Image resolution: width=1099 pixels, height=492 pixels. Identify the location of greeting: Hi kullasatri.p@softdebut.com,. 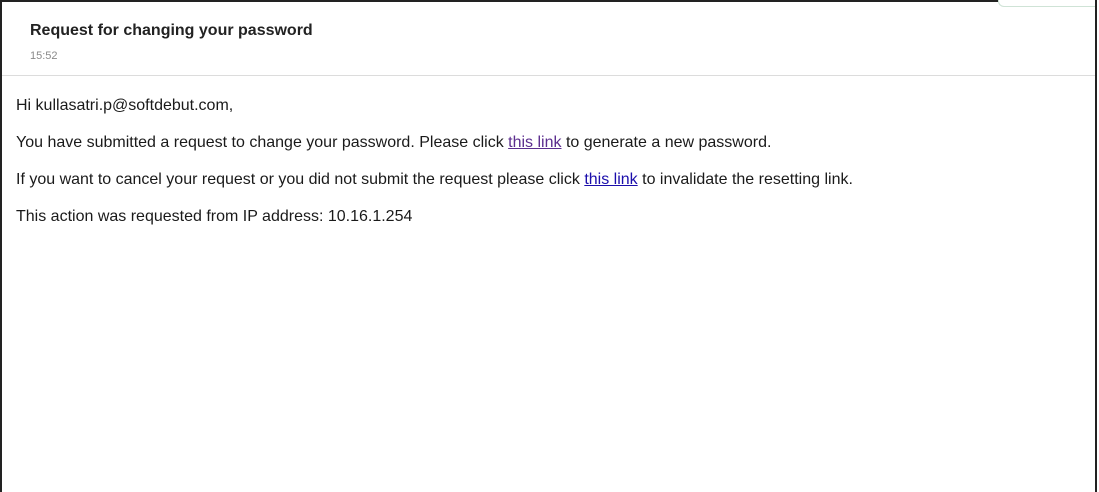
(125, 105).